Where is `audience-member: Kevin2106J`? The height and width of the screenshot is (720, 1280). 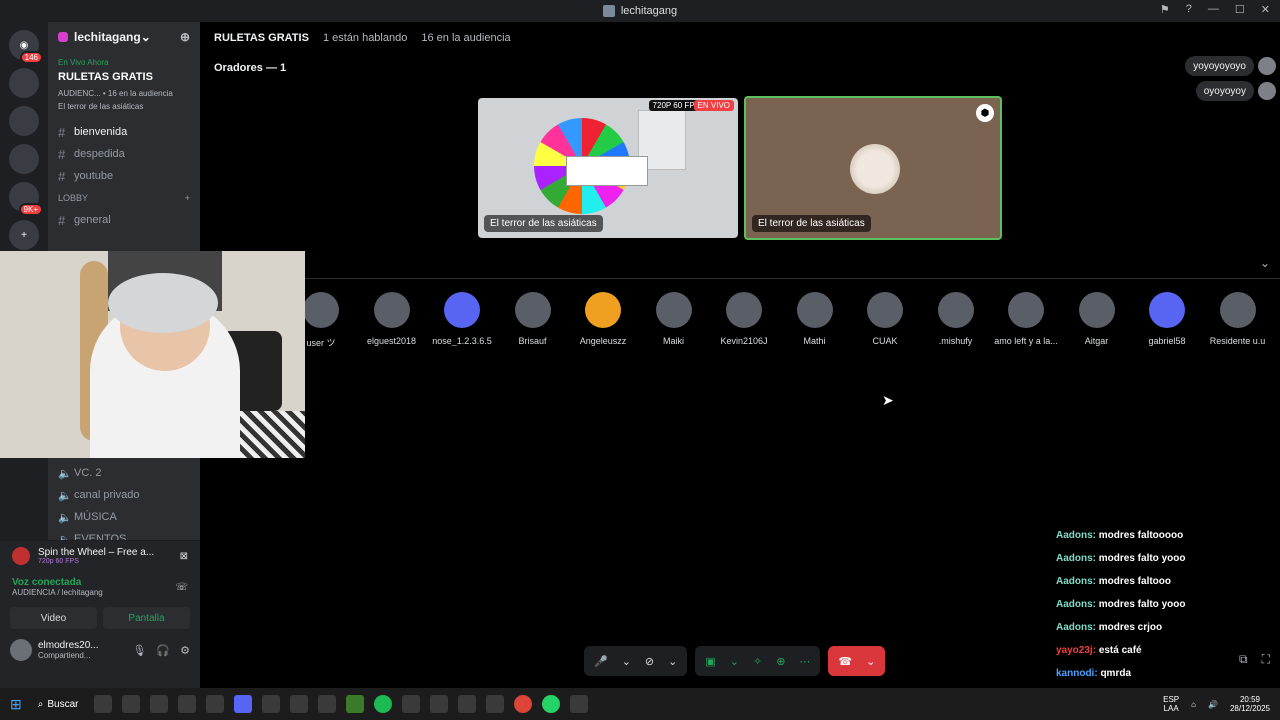
audience-member: Kevin2106J is located at coordinates (744, 319).